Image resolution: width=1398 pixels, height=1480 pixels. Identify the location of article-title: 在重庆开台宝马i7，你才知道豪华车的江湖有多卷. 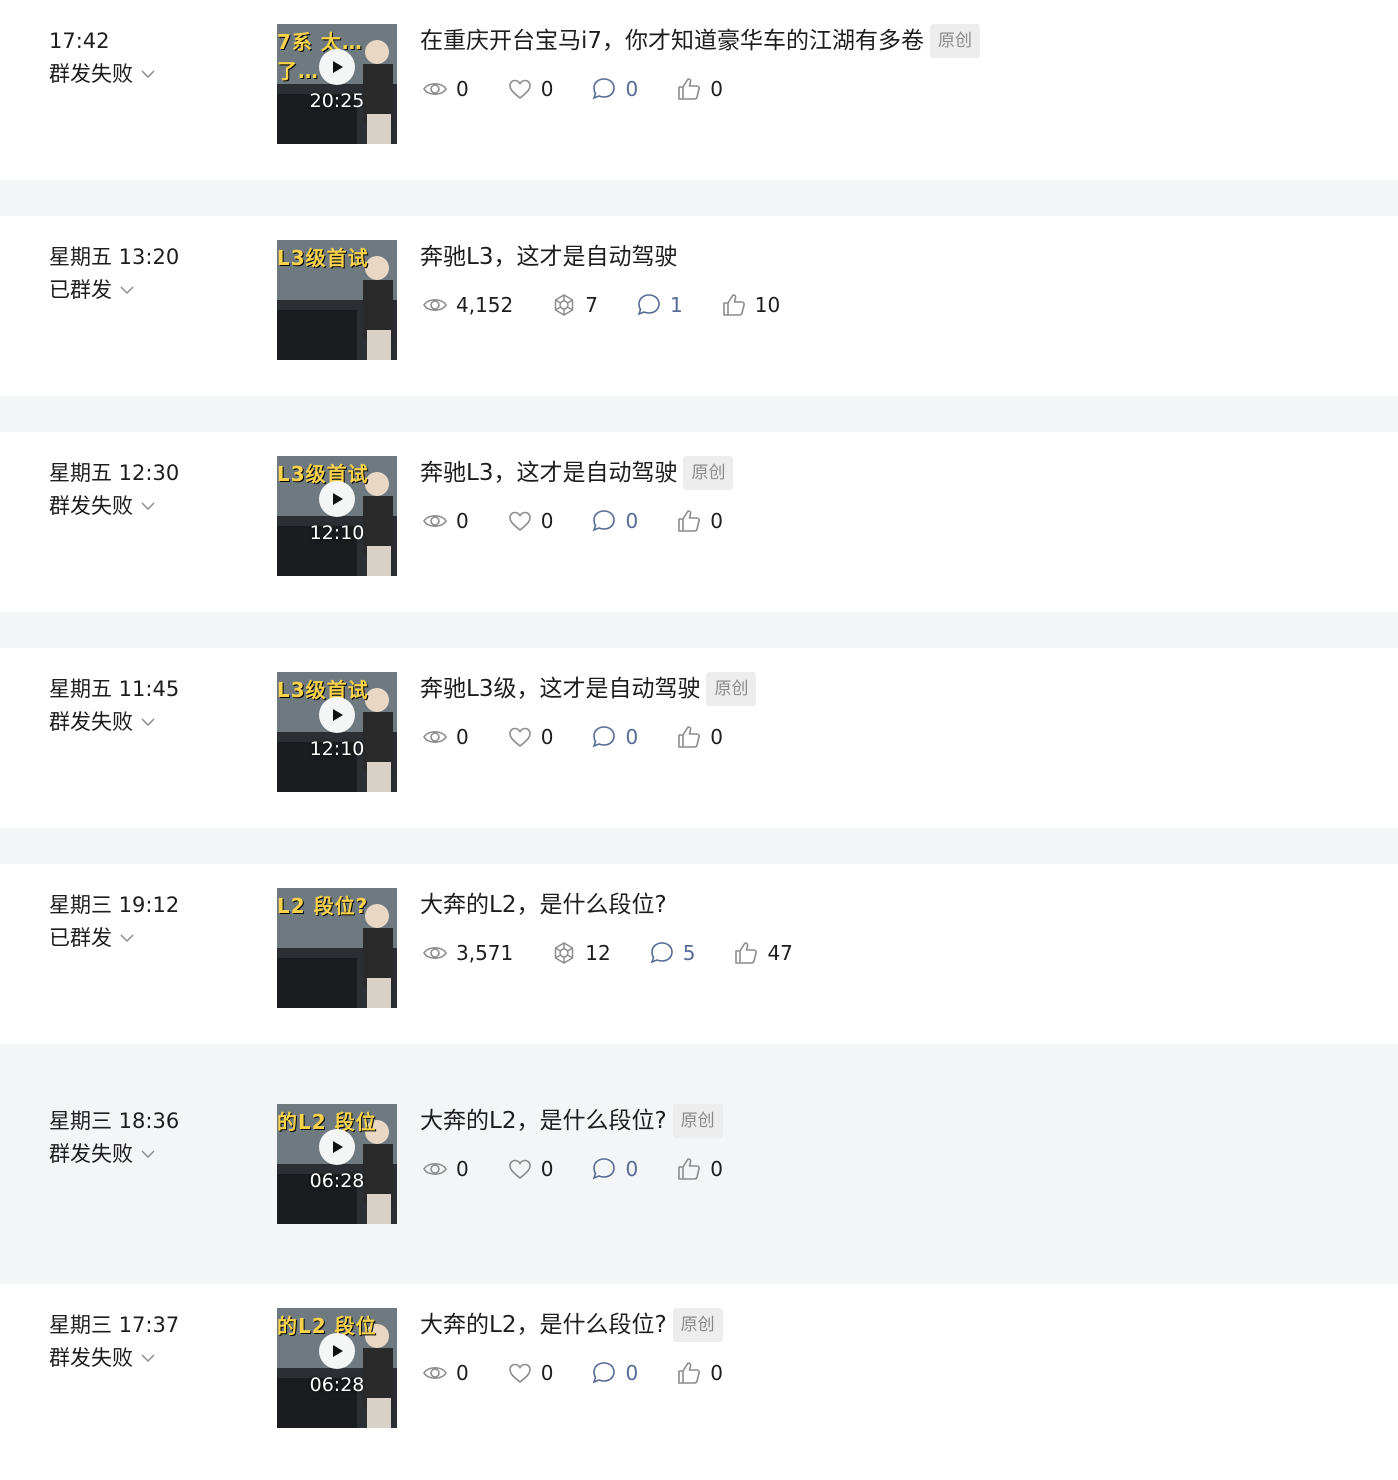
(672, 41).